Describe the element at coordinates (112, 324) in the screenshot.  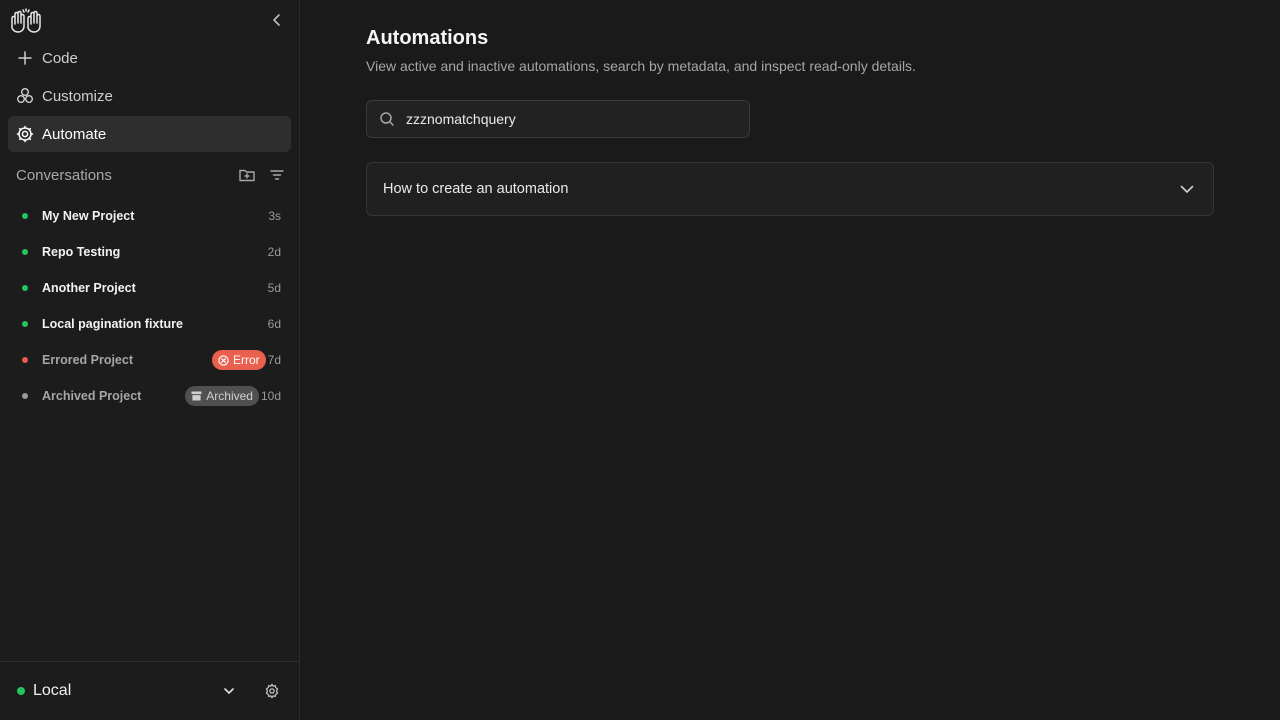
I see `conversation-name: Local pagination fixture` at that location.